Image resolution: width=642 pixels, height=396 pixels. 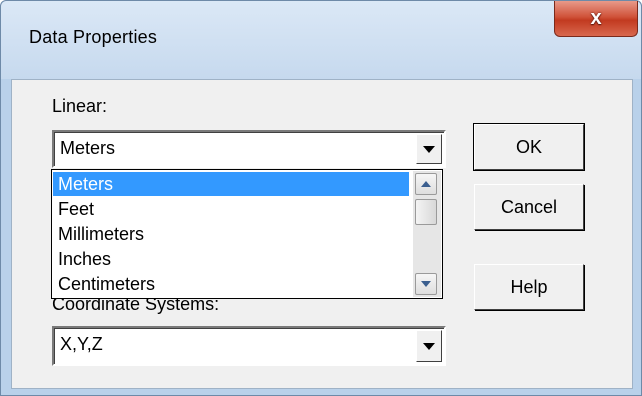 I want to click on list-item-centimeters: Centimeters, so click(x=231, y=284).